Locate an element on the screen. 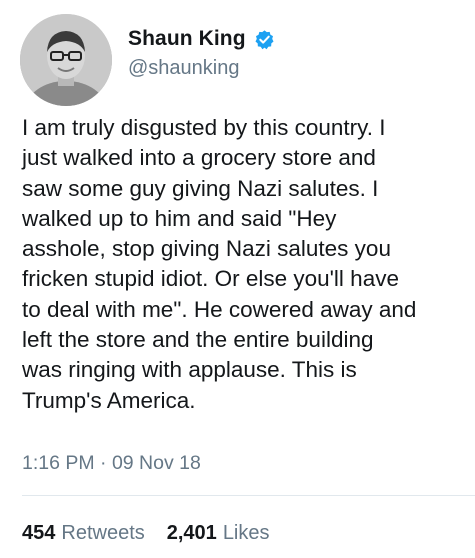  author-row: Shaun King is located at coordinates (201, 39).